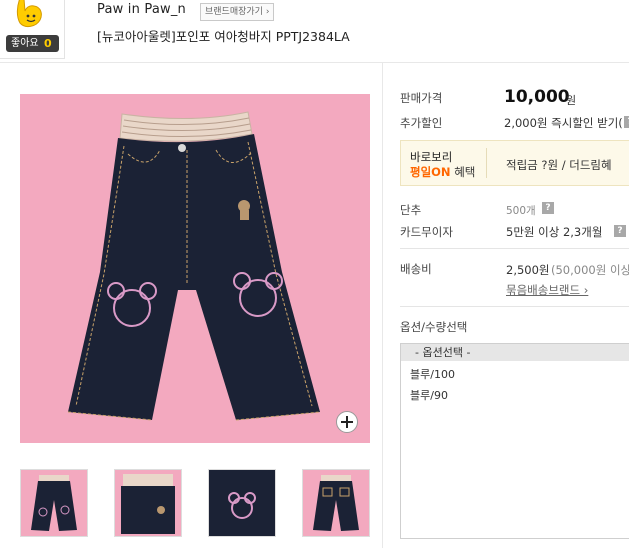 The width and height of the screenshot is (629, 548). What do you see at coordinates (626, 122) in the screenshot?
I see `help-icon: ?` at bounding box center [626, 122].